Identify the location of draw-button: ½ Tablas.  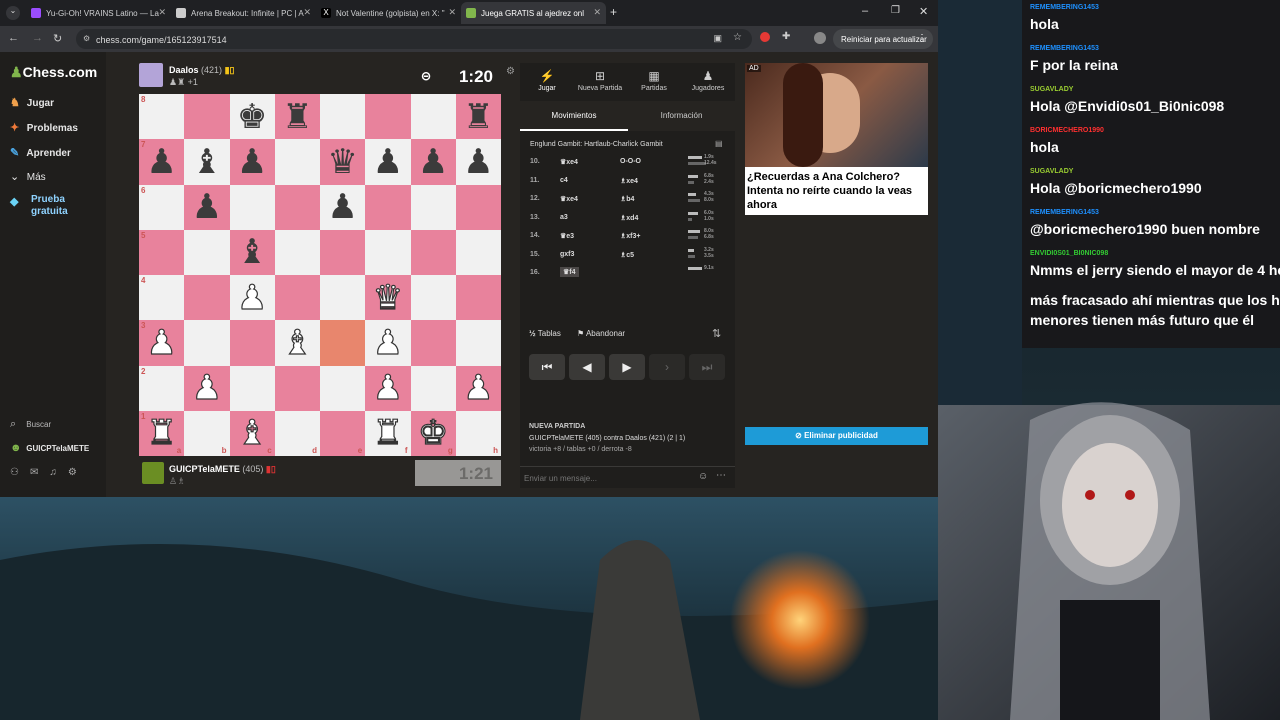
(545, 333).